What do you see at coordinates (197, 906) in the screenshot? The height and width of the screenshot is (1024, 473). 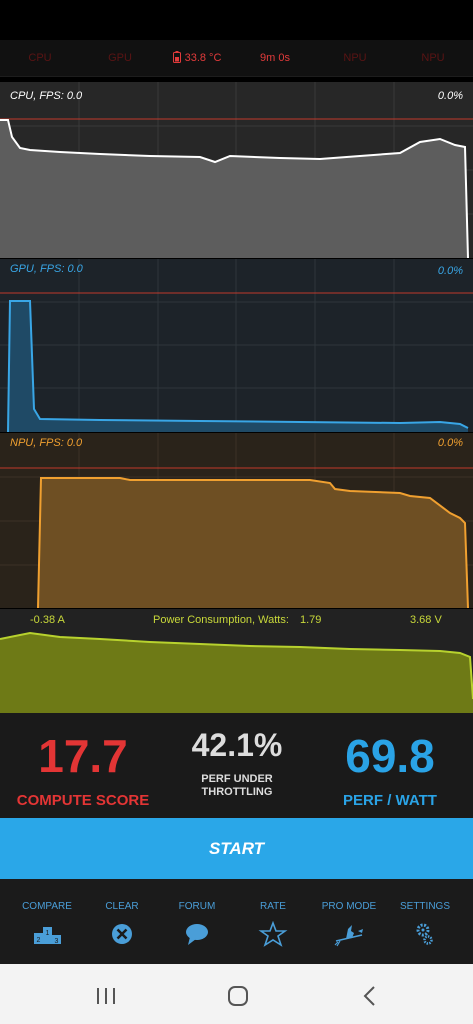 I see `forum-label: FORUM` at bounding box center [197, 906].